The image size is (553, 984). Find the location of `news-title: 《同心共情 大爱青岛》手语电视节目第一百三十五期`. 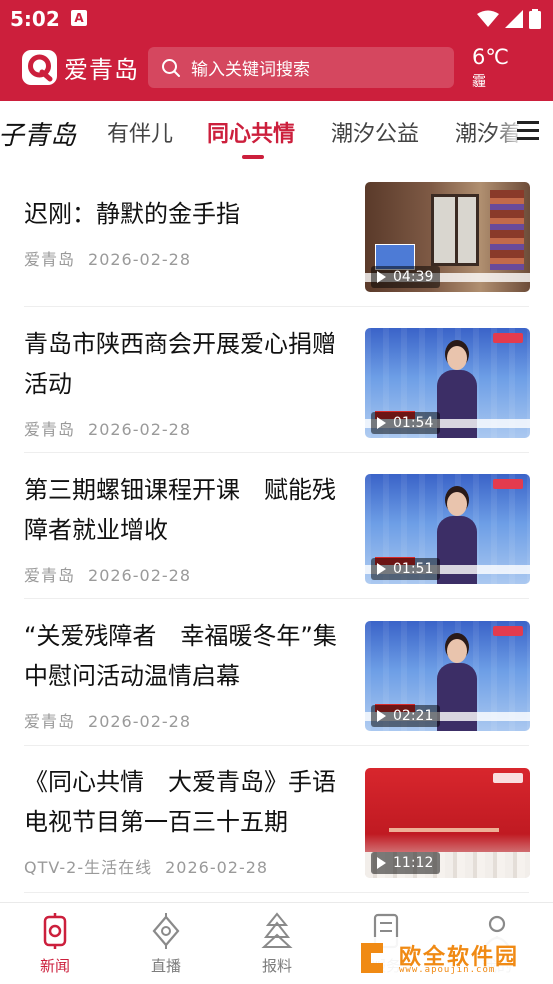

news-title: 《同心共情 大爱青岛》手语电视节目第一百三十五期 is located at coordinates (186, 802).